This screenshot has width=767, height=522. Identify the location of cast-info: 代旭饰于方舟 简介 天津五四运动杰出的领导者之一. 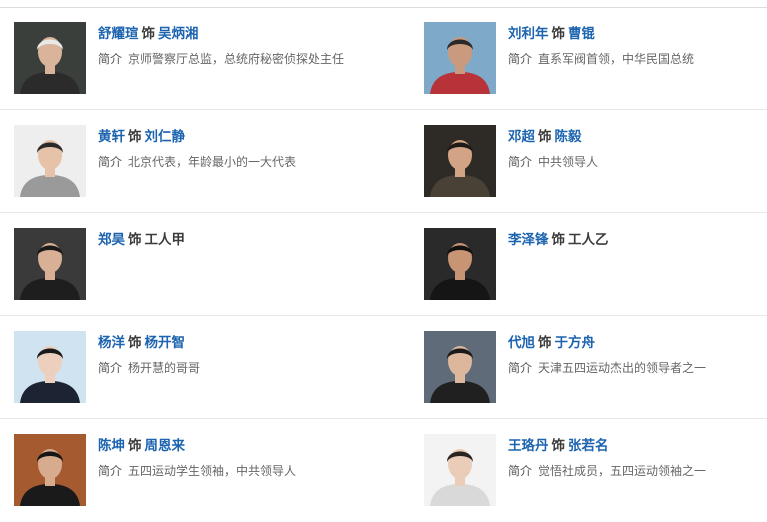
(637, 355).